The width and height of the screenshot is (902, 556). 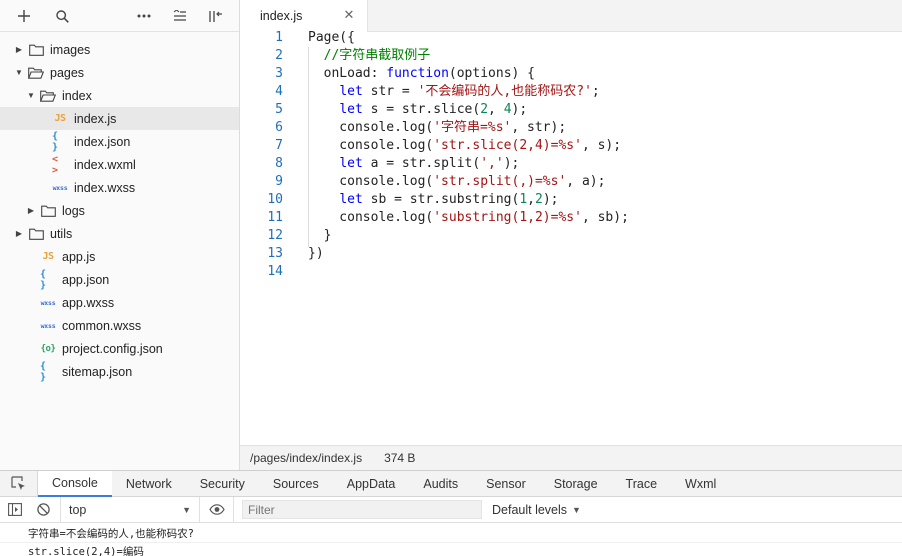 What do you see at coordinates (571, 146) in the screenshot?
I see `code-line: 7 console.log('str.slice(2,4)=%s', s);` at bounding box center [571, 146].